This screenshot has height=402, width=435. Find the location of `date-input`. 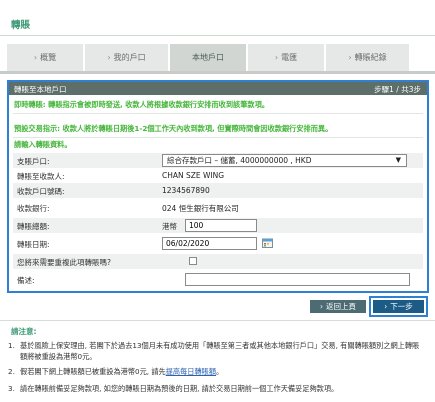

date-input is located at coordinates (209, 243).